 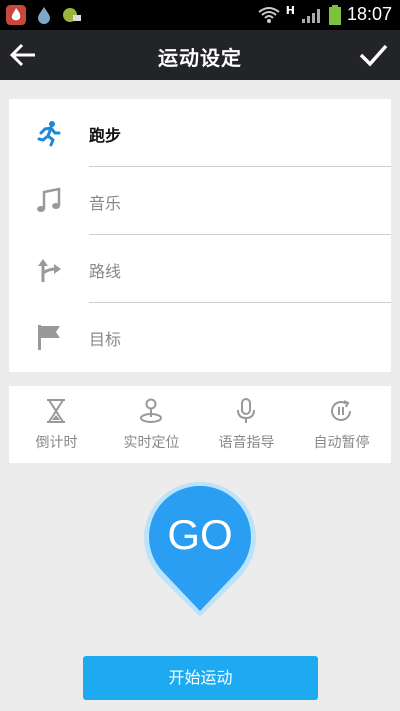 What do you see at coordinates (290, 10) in the screenshot?
I see `network-type: H` at bounding box center [290, 10].